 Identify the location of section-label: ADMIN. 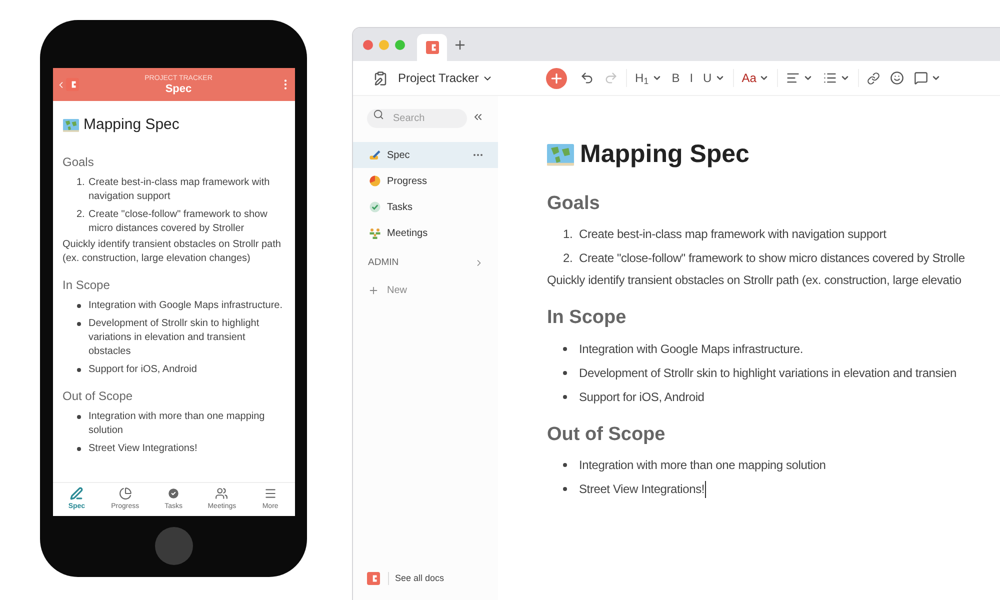
(384, 263).